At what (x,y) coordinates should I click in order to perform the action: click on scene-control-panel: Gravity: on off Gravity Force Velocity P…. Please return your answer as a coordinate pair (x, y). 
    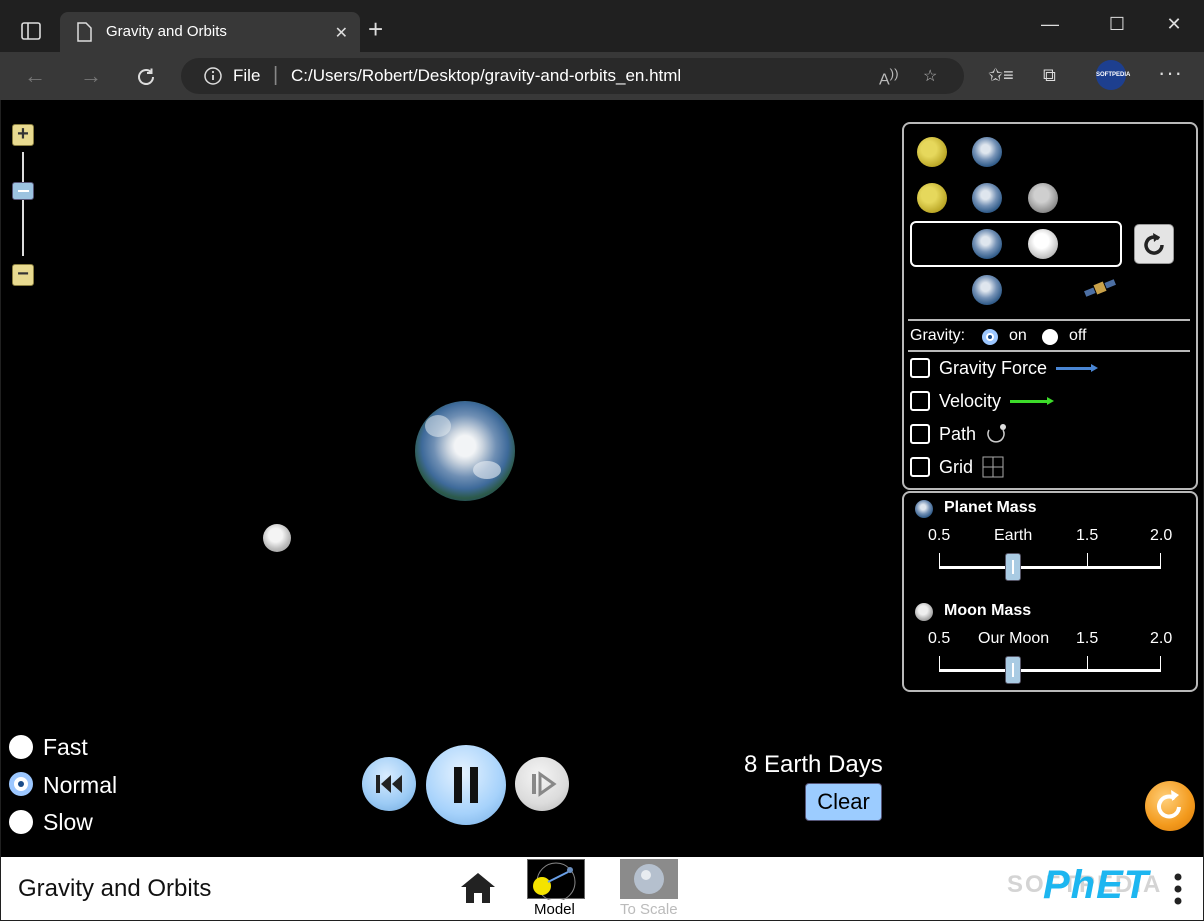
    Looking at the image, I should click on (1050, 306).